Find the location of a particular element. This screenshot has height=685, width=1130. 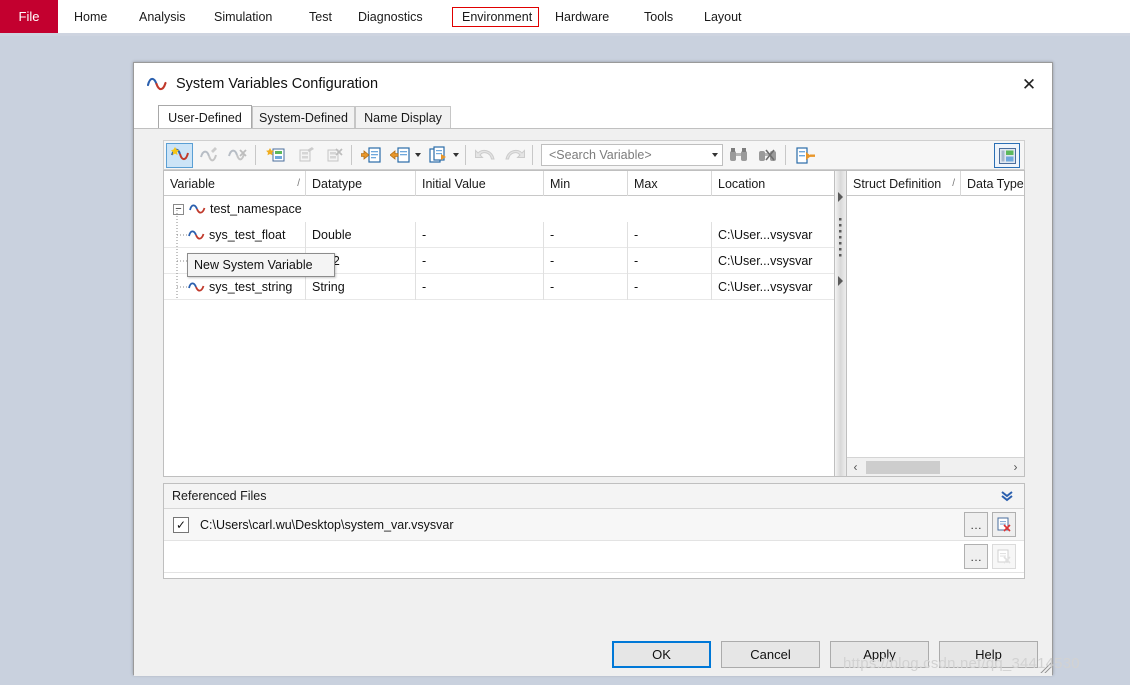

ribbon-tab-layout: Layout is located at coordinates (723, 16).